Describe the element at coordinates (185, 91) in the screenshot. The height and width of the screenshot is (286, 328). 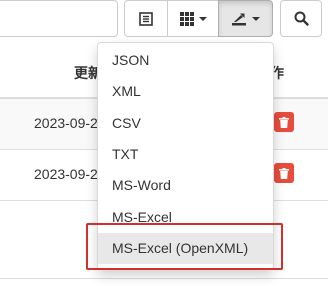
I see `menu-item-xml: XML` at that location.